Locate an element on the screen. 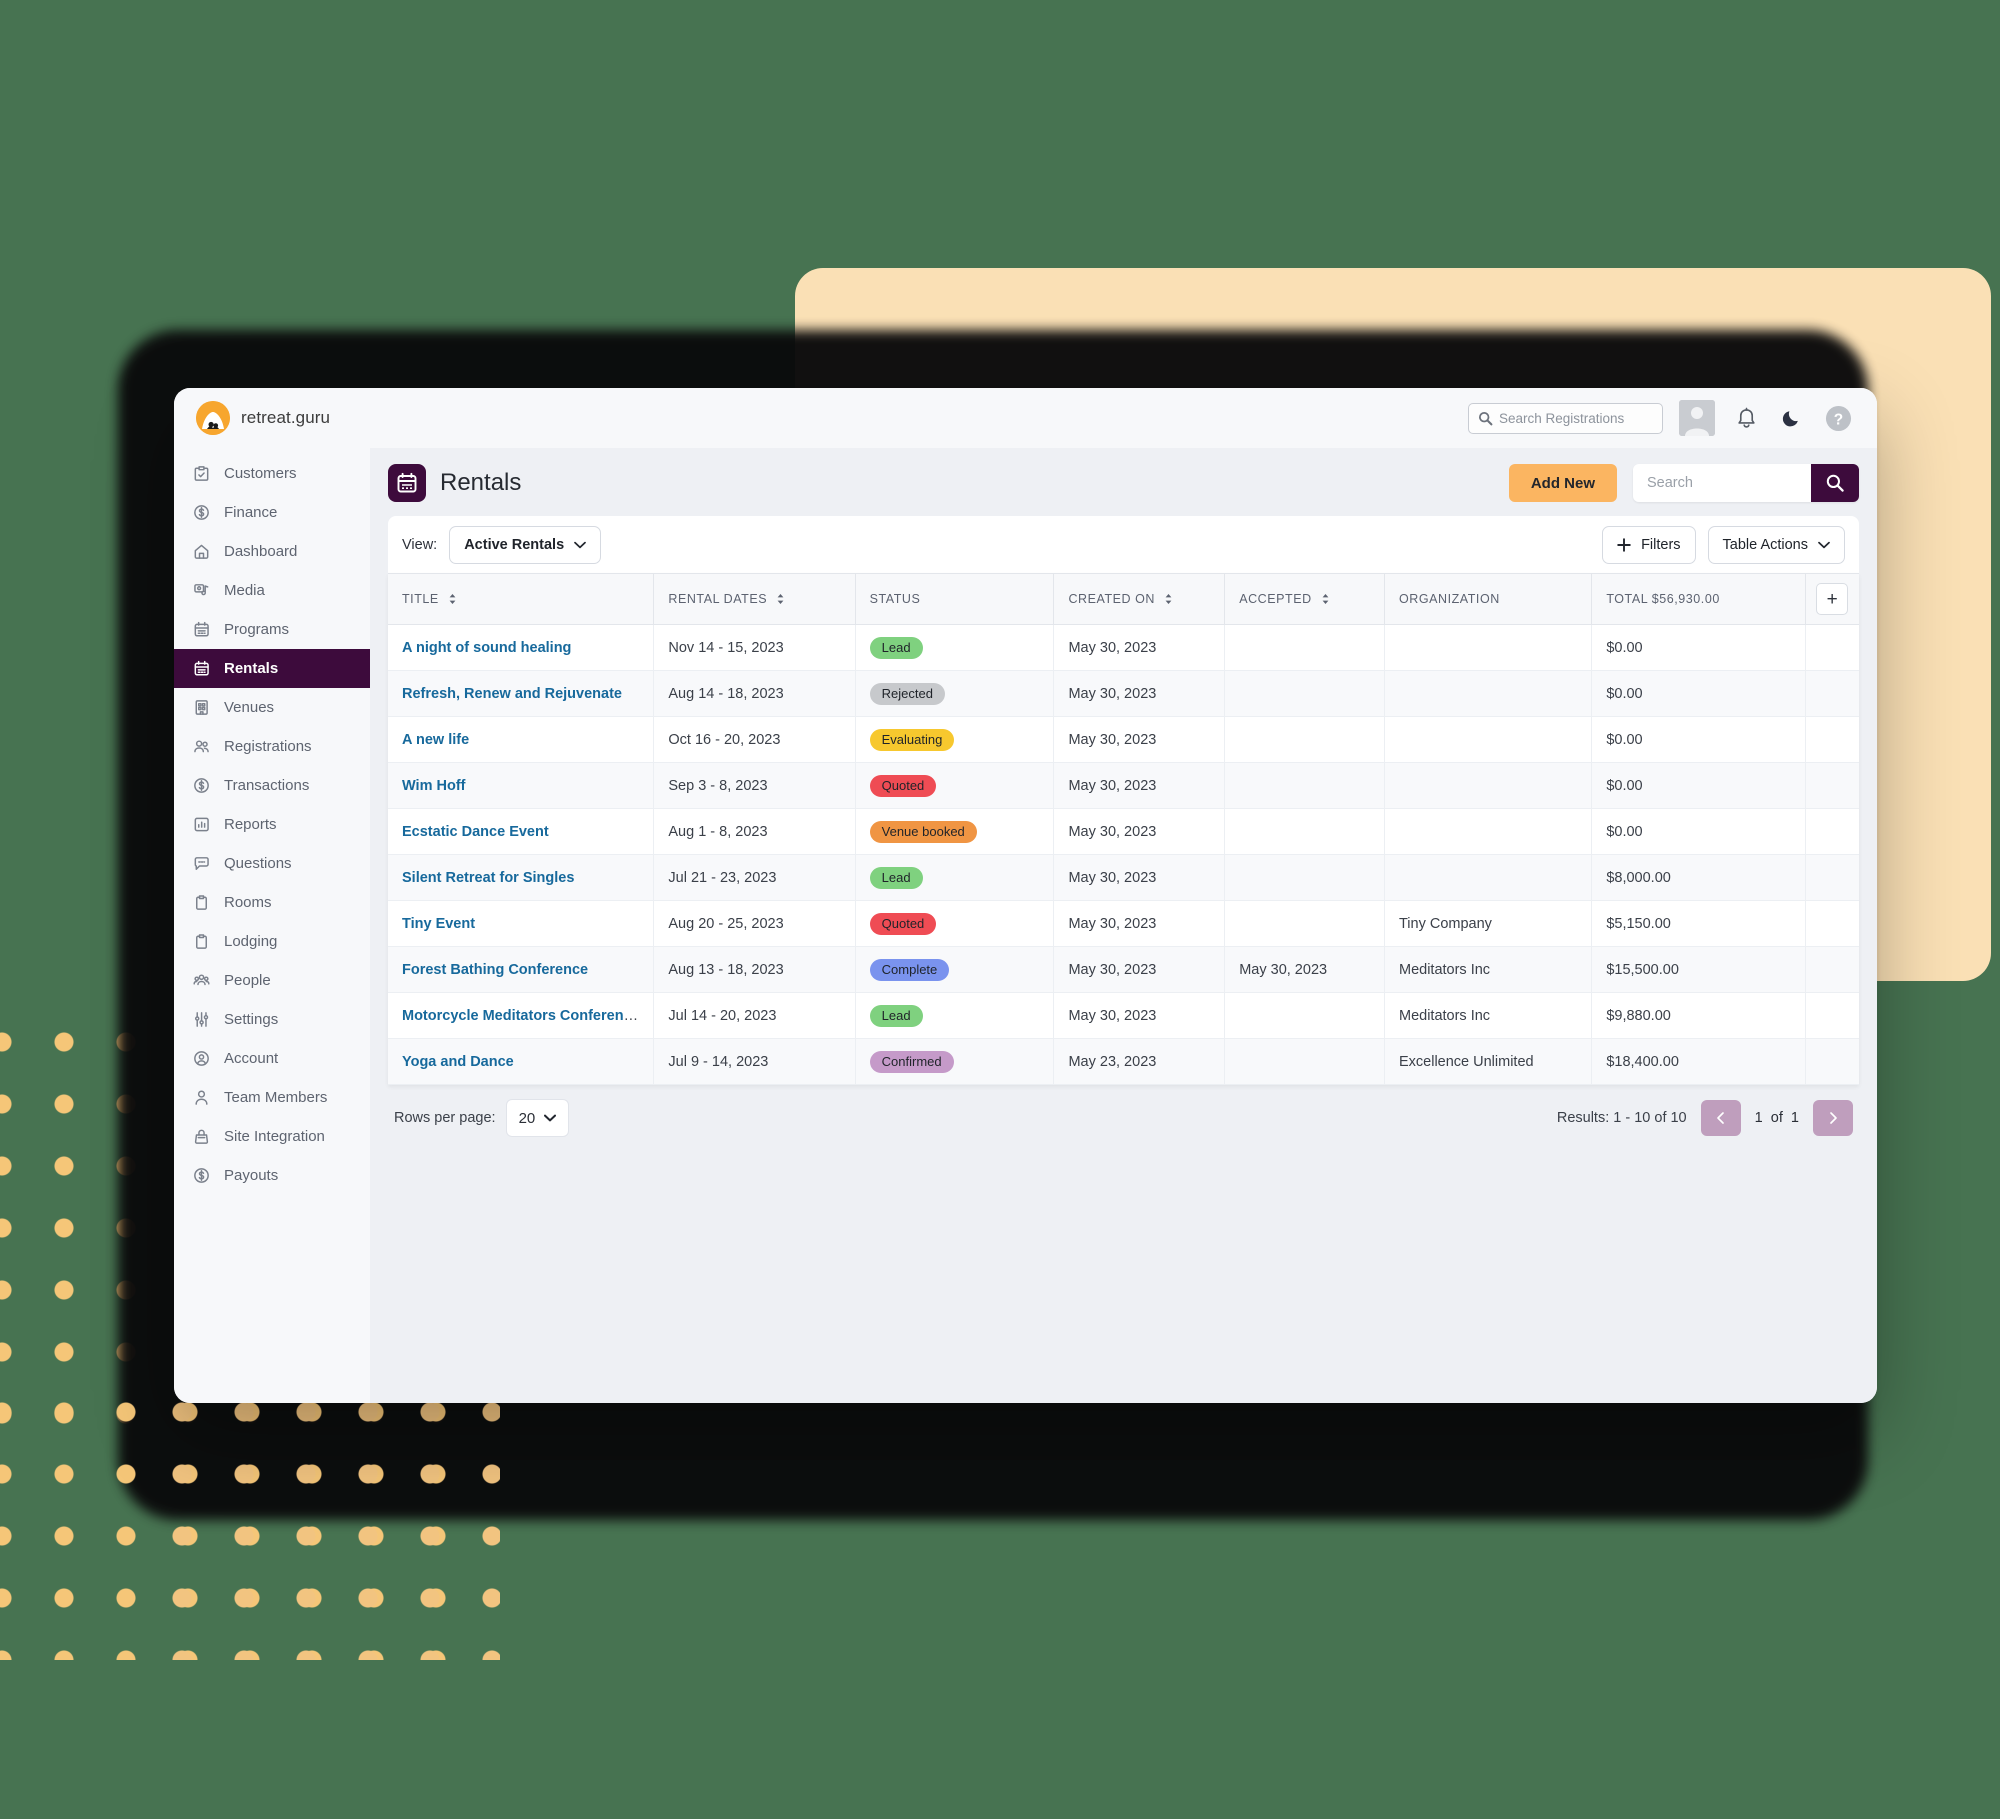 Image resolution: width=2000 pixels, height=1819 pixels. results-count: Results: 1 - 10 of 10 is located at coordinates (1621, 1118).